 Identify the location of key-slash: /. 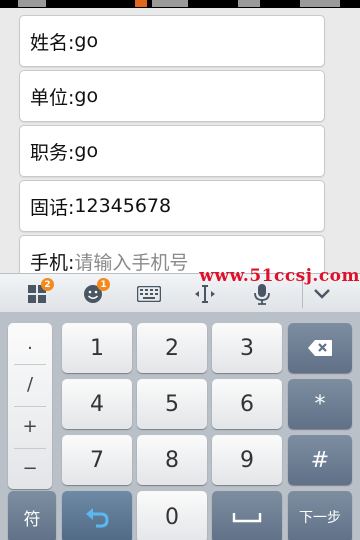
(30, 384).